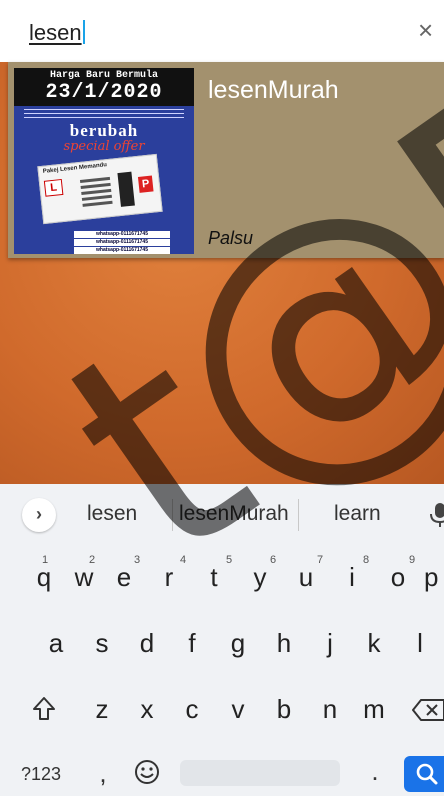 This screenshot has width=444, height=797. I want to click on key-e: e, so click(124, 577).